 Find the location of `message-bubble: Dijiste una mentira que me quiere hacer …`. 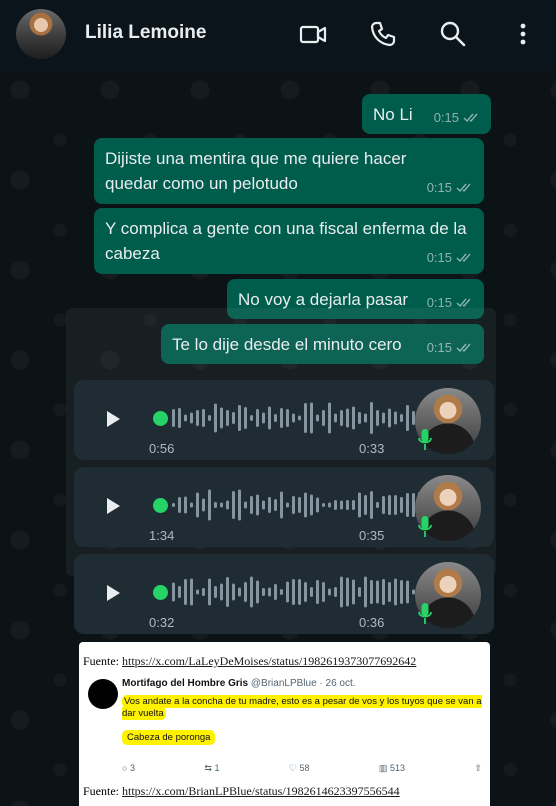

message-bubble: Dijiste una mentira que me quiere hacer … is located at coordinates (289, 171).